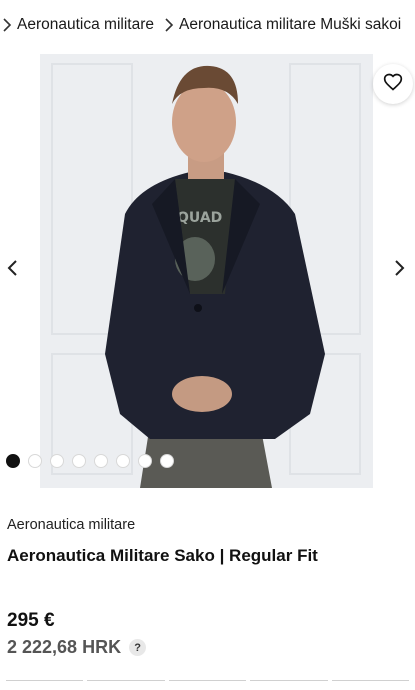 The height and width of the screenshot is (690, 415). I want to click on product-price-alt: 2 222,68 HRK ?, so click(77, 647).